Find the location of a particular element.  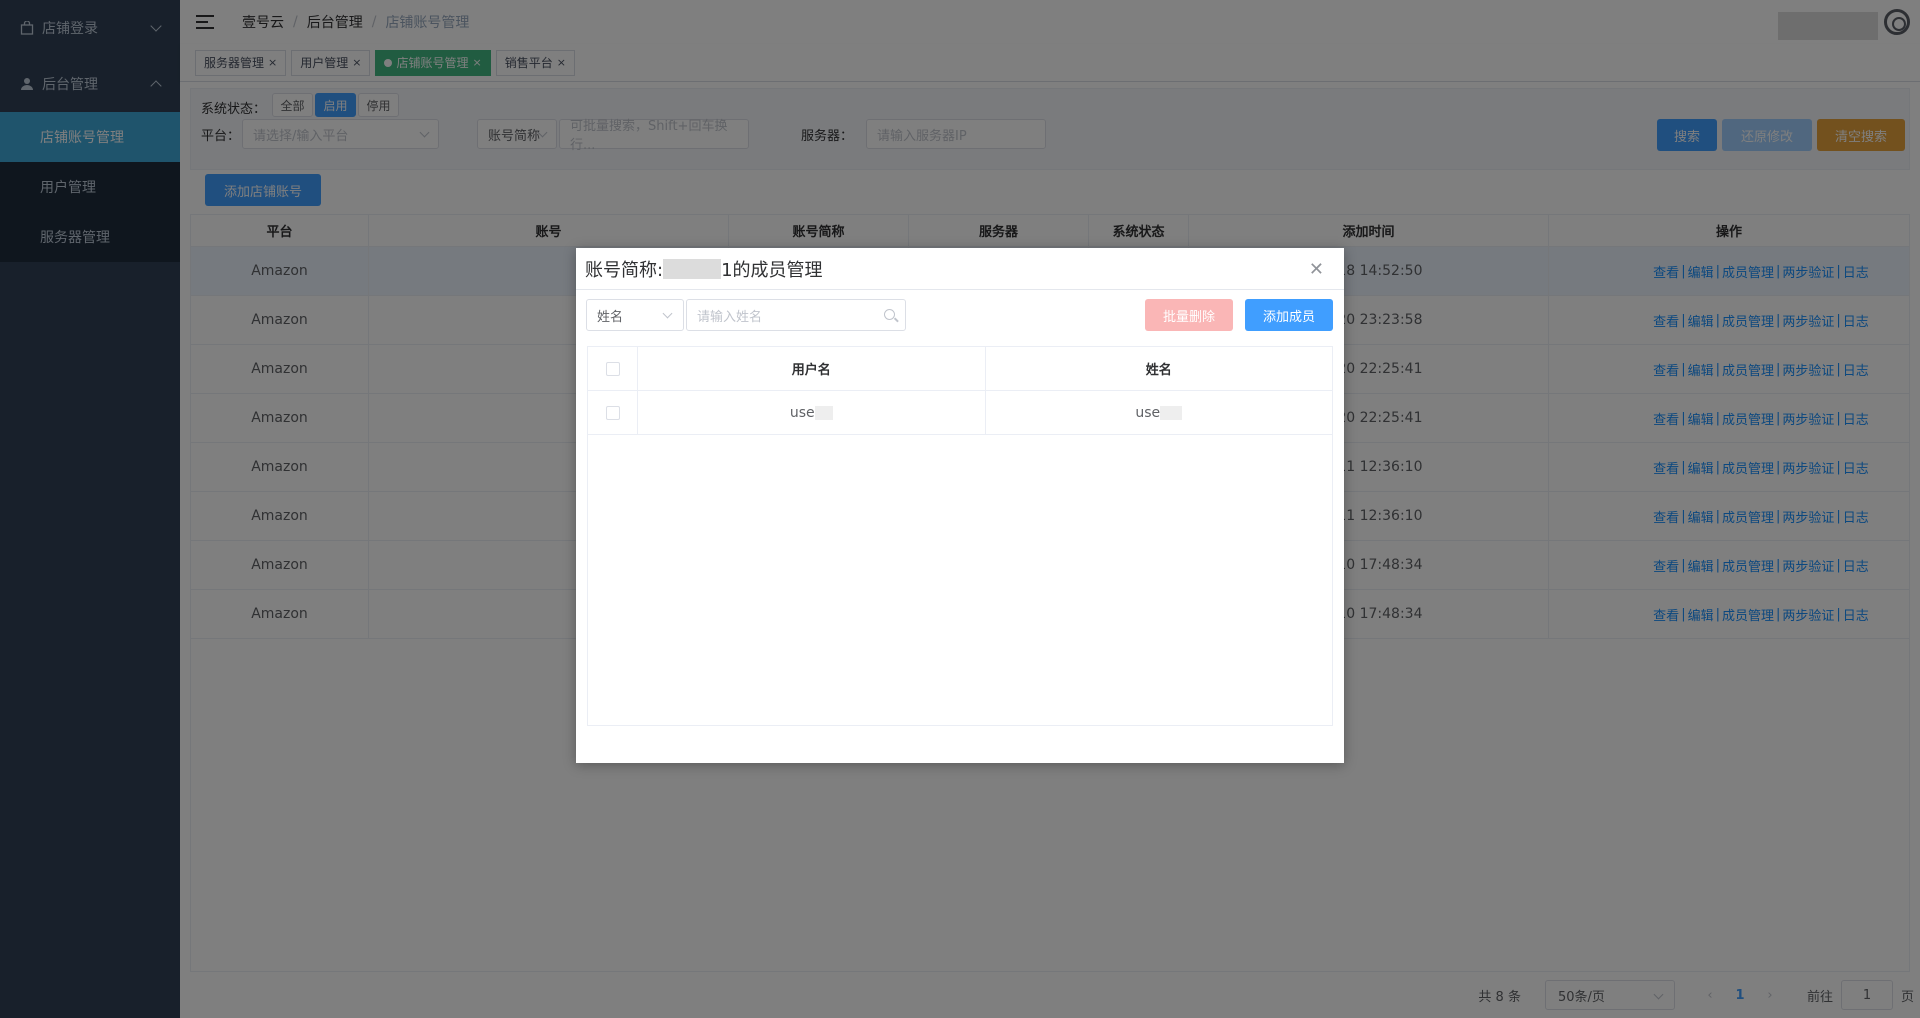

name-cell: use is located at coordinates (1159, 412).